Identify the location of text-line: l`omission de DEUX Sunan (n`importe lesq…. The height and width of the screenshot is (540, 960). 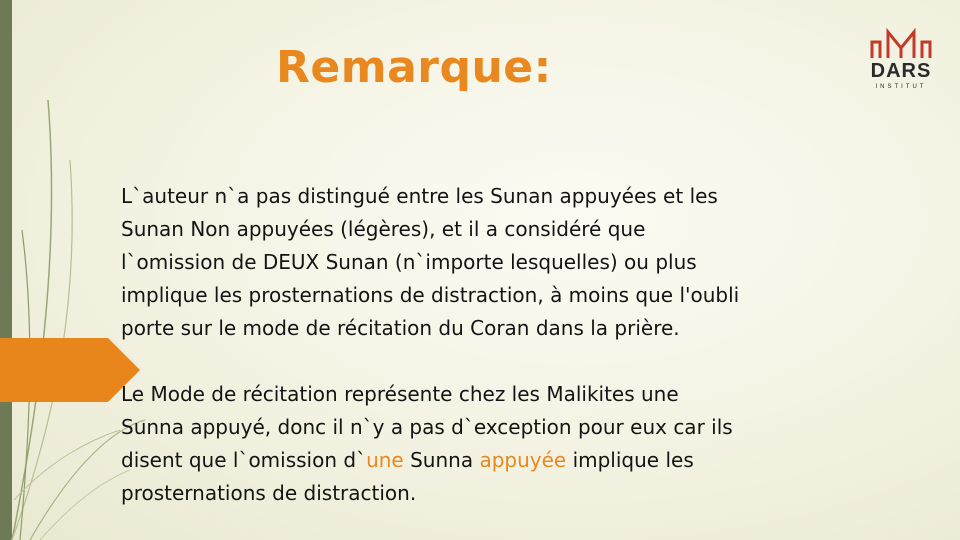
(409, 262).